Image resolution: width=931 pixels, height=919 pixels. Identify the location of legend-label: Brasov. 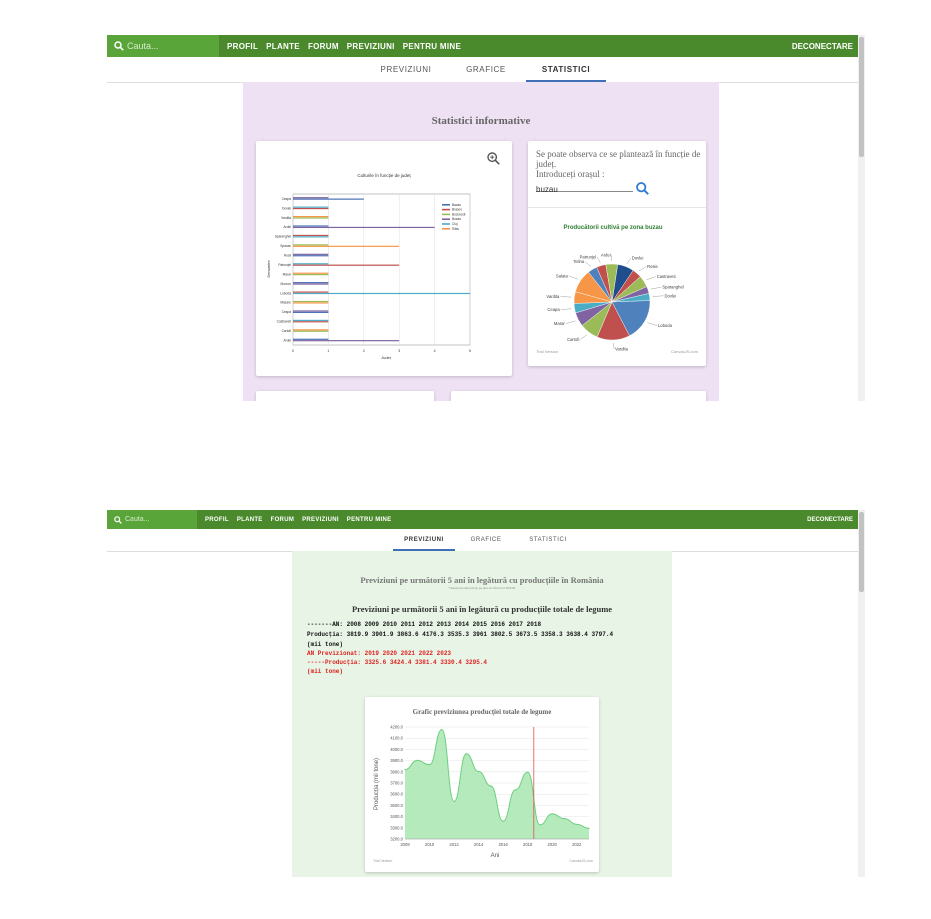
(457, 210).